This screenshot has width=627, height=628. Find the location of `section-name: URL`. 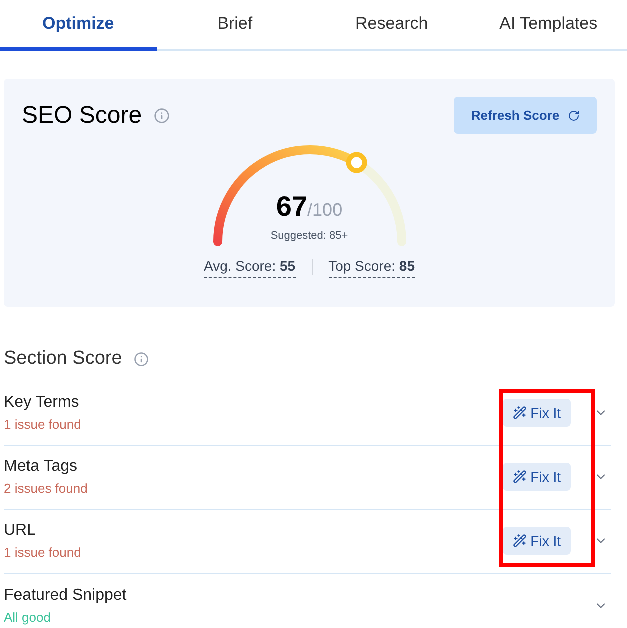

section-name: URL is located at coordinates (21, 531).